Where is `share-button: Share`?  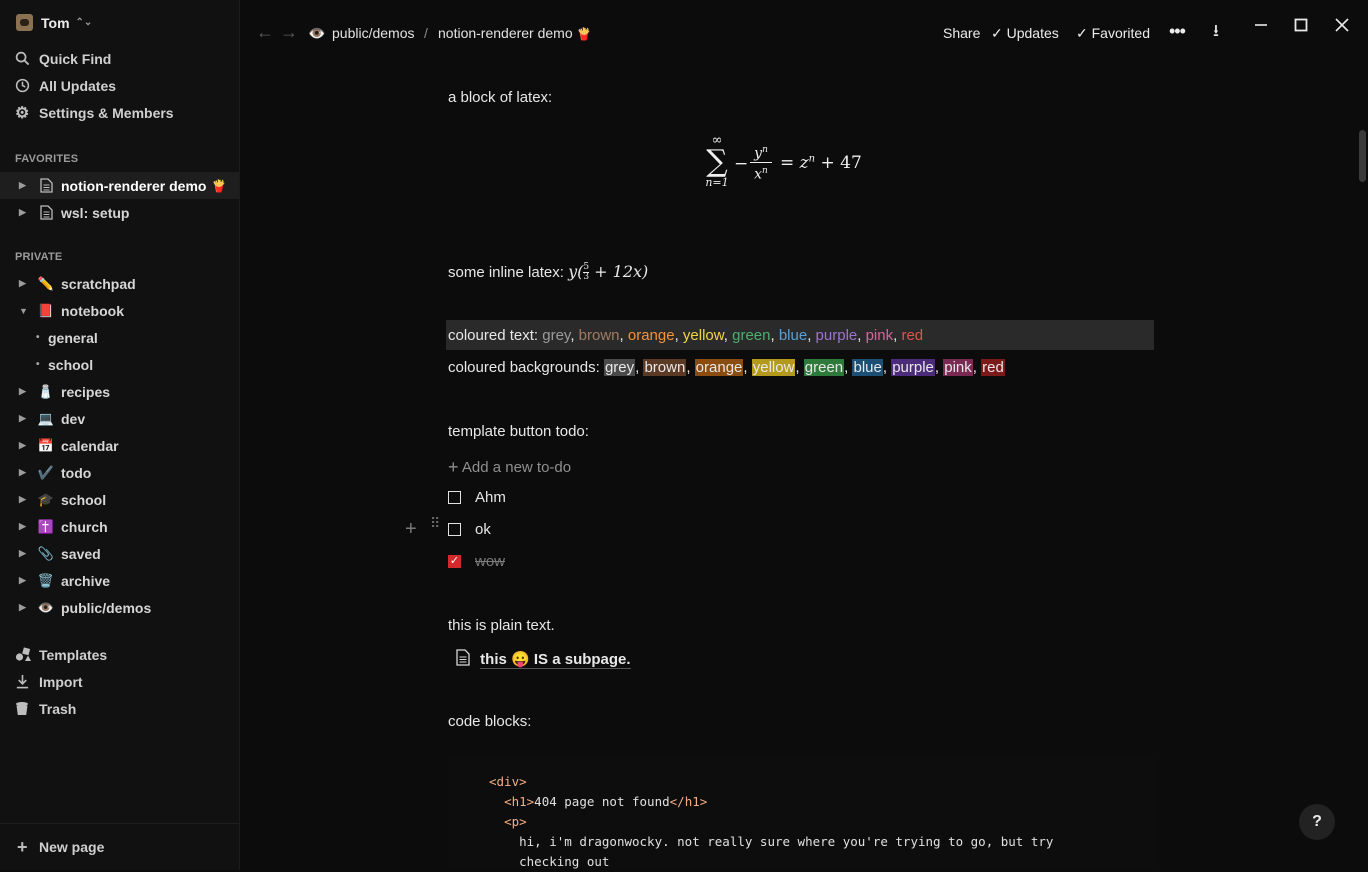 share-button: Share is located at coordinates (961, 33).